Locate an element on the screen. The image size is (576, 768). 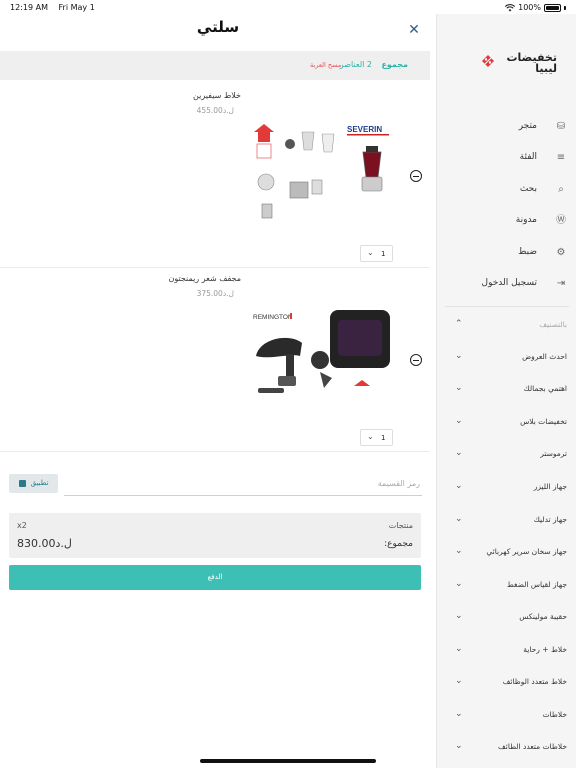
hair-dryer-product-image: REMINGTON is located at coordinates (322, 358).